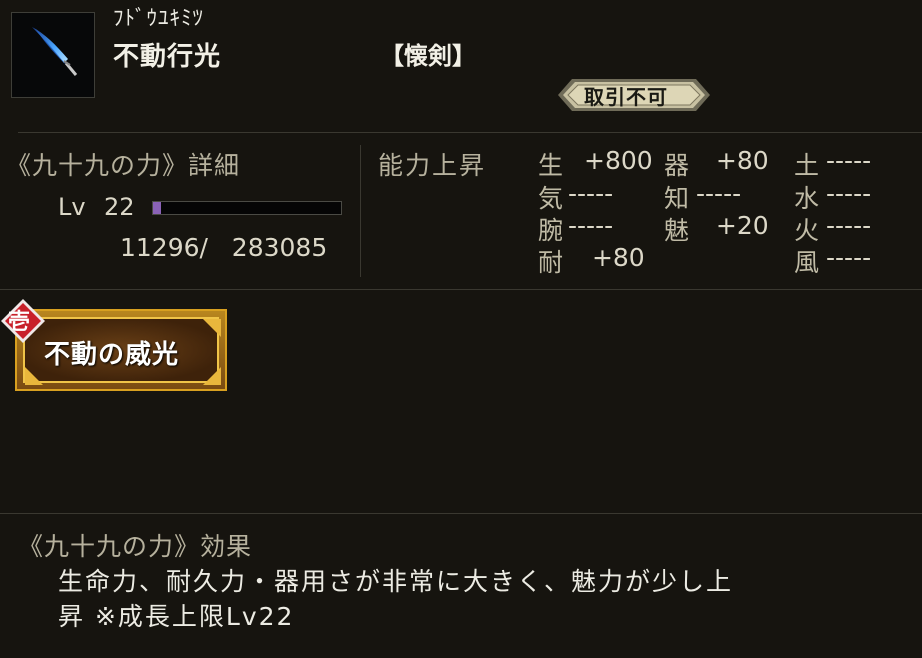 This screenshot has height=658, width=922. I want to click on stat-value: +20, so click(734, 225).